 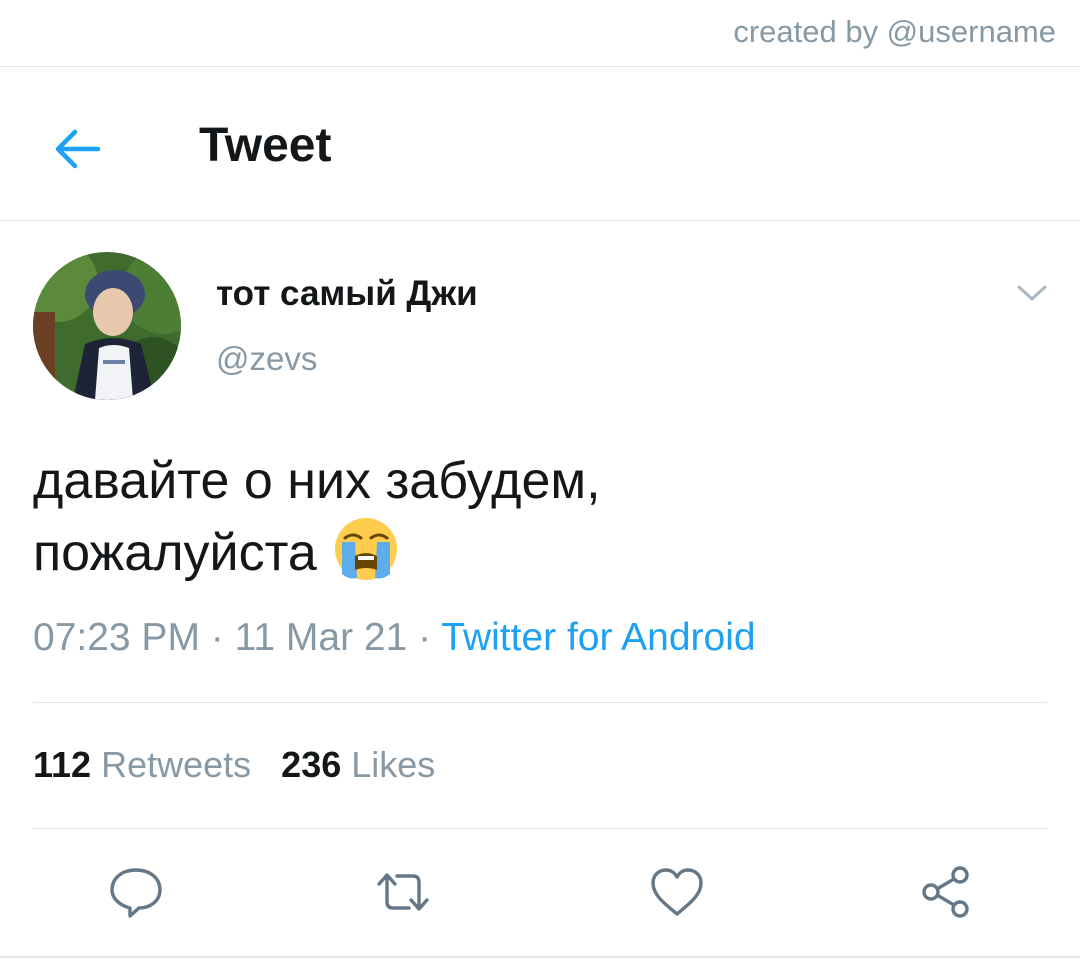 What do you see at coordinates (540, 957) in the screenshot?
I see `bottom-divider` at bounding box center [540, 957].